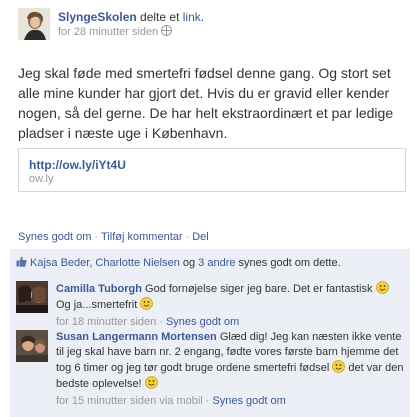 The height and width of the screenshot is (417, 414). Describe the element at coordinates (54, 237) in the screenshot. I see `like-button: Synes godt om` at that location.